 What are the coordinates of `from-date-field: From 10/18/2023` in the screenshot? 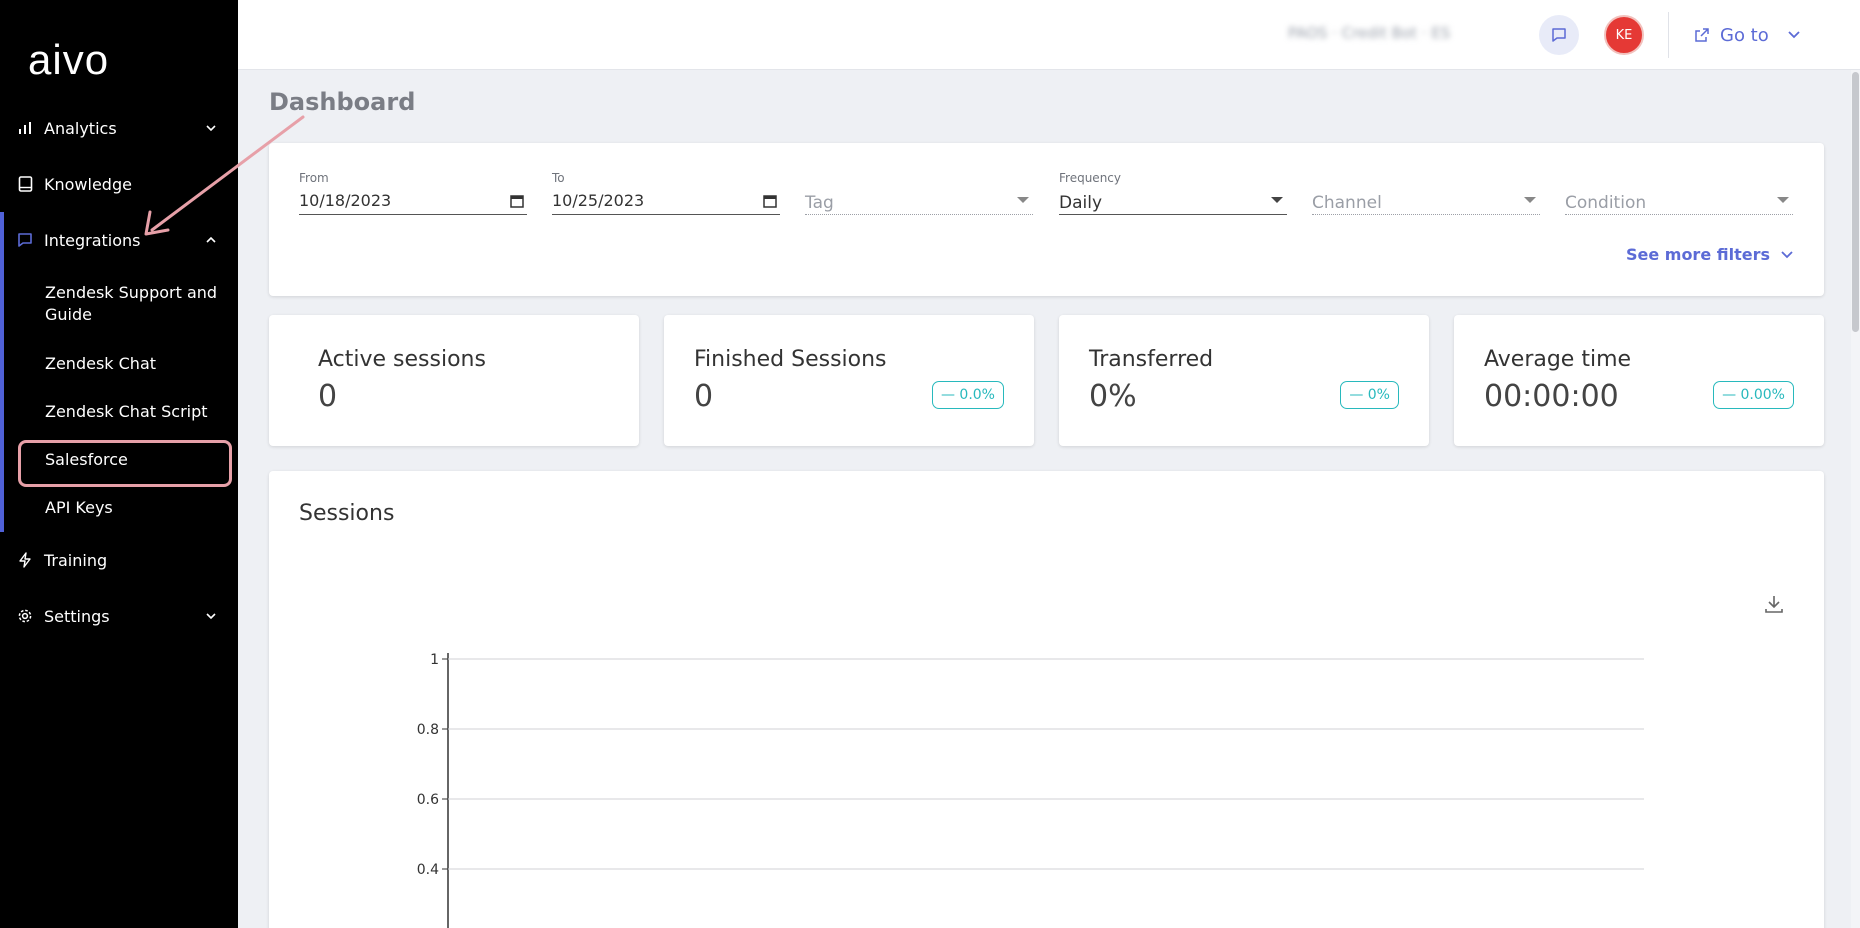 It's located at (413, 193).